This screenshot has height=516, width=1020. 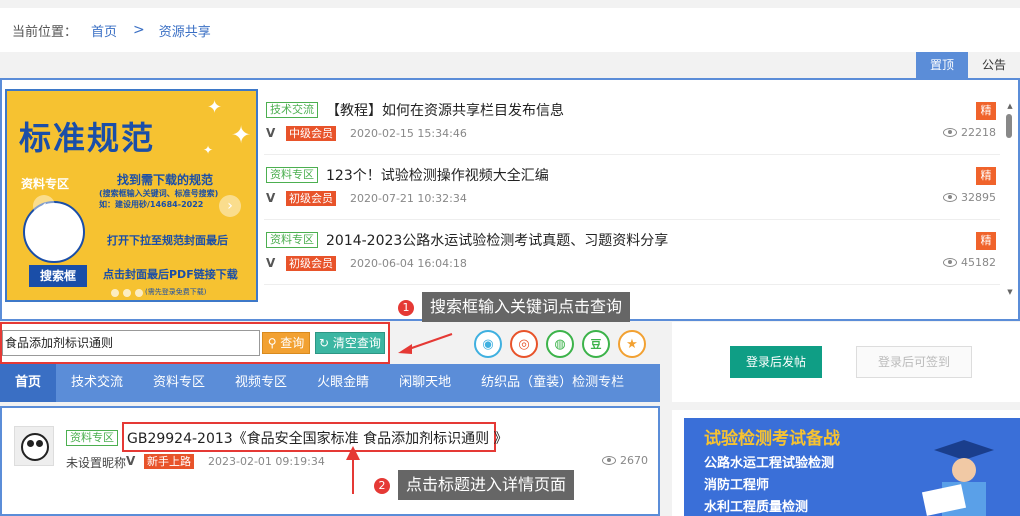 I want to click on scroll-up-icon: ▲, so click(x=1010, y=106).